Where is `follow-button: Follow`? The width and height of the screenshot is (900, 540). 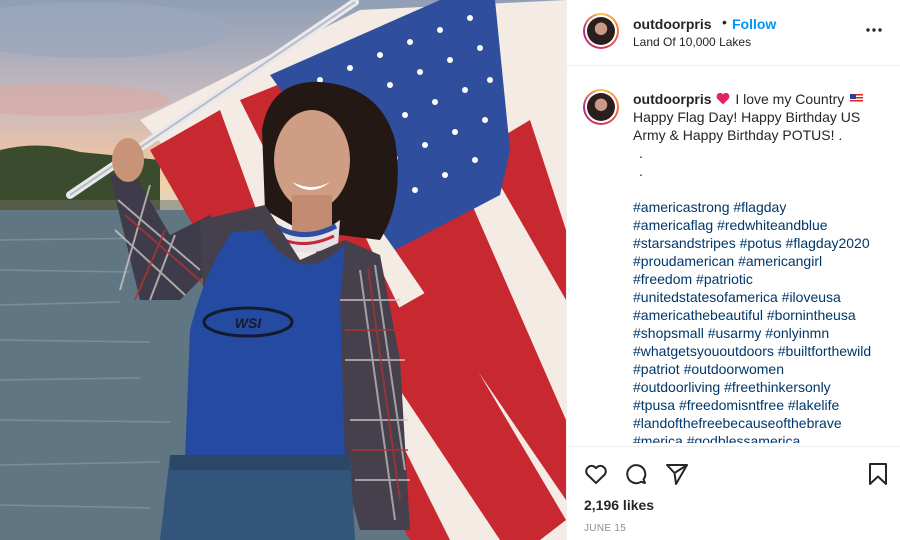 follow-button: Follow is located at coordinates (754, 24).